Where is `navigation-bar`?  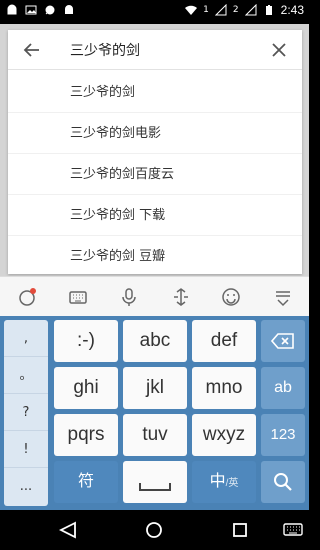 navigation-bar is located at coordinates (154, 530).